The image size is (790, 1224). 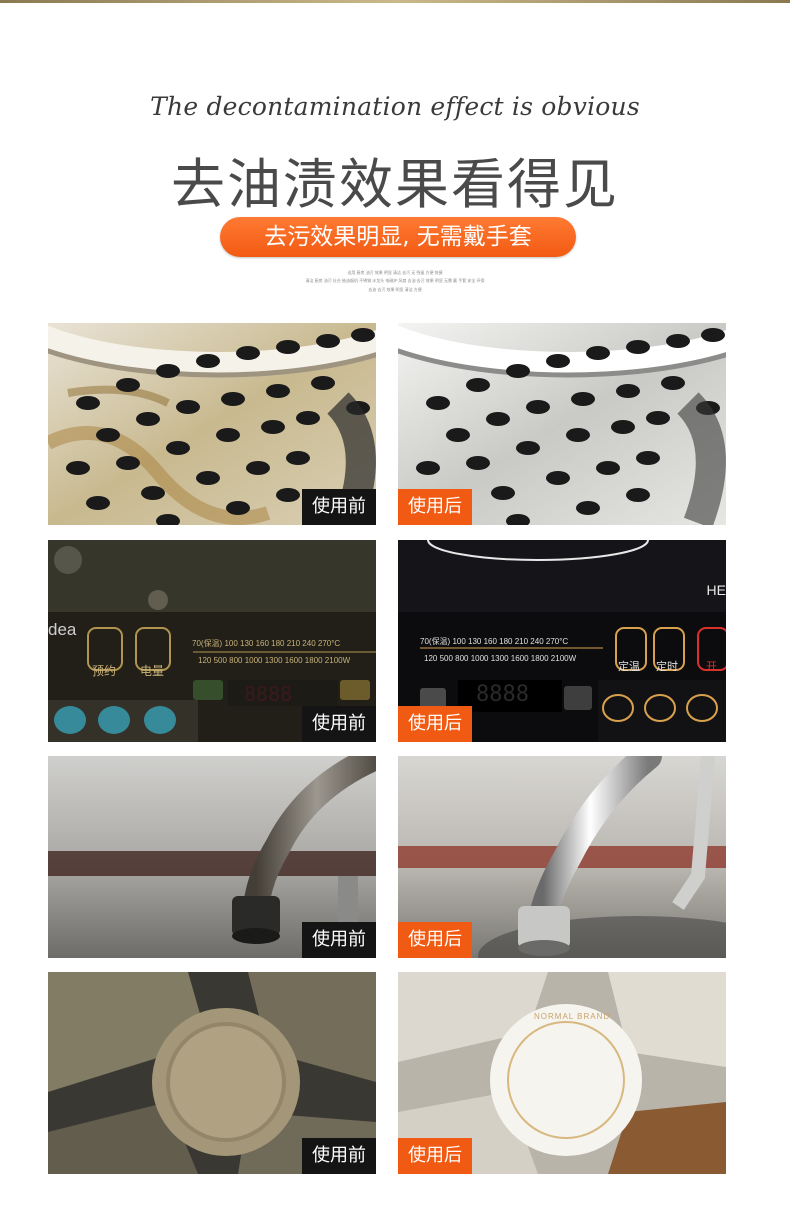 What do you see at coordinates (395, 289) in the screenshot?
I see `fine-print-line-3: 去油 去污 效果 明显 清洁 方便` at bounding box center [395, 289].